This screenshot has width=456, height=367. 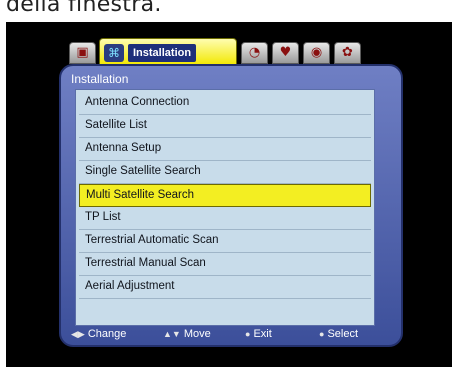 What do you see at coordinates (130, 286) in the screenshot?
I see `menu-item-label: Aerial Adjustment` at bounding box center [130, 286].